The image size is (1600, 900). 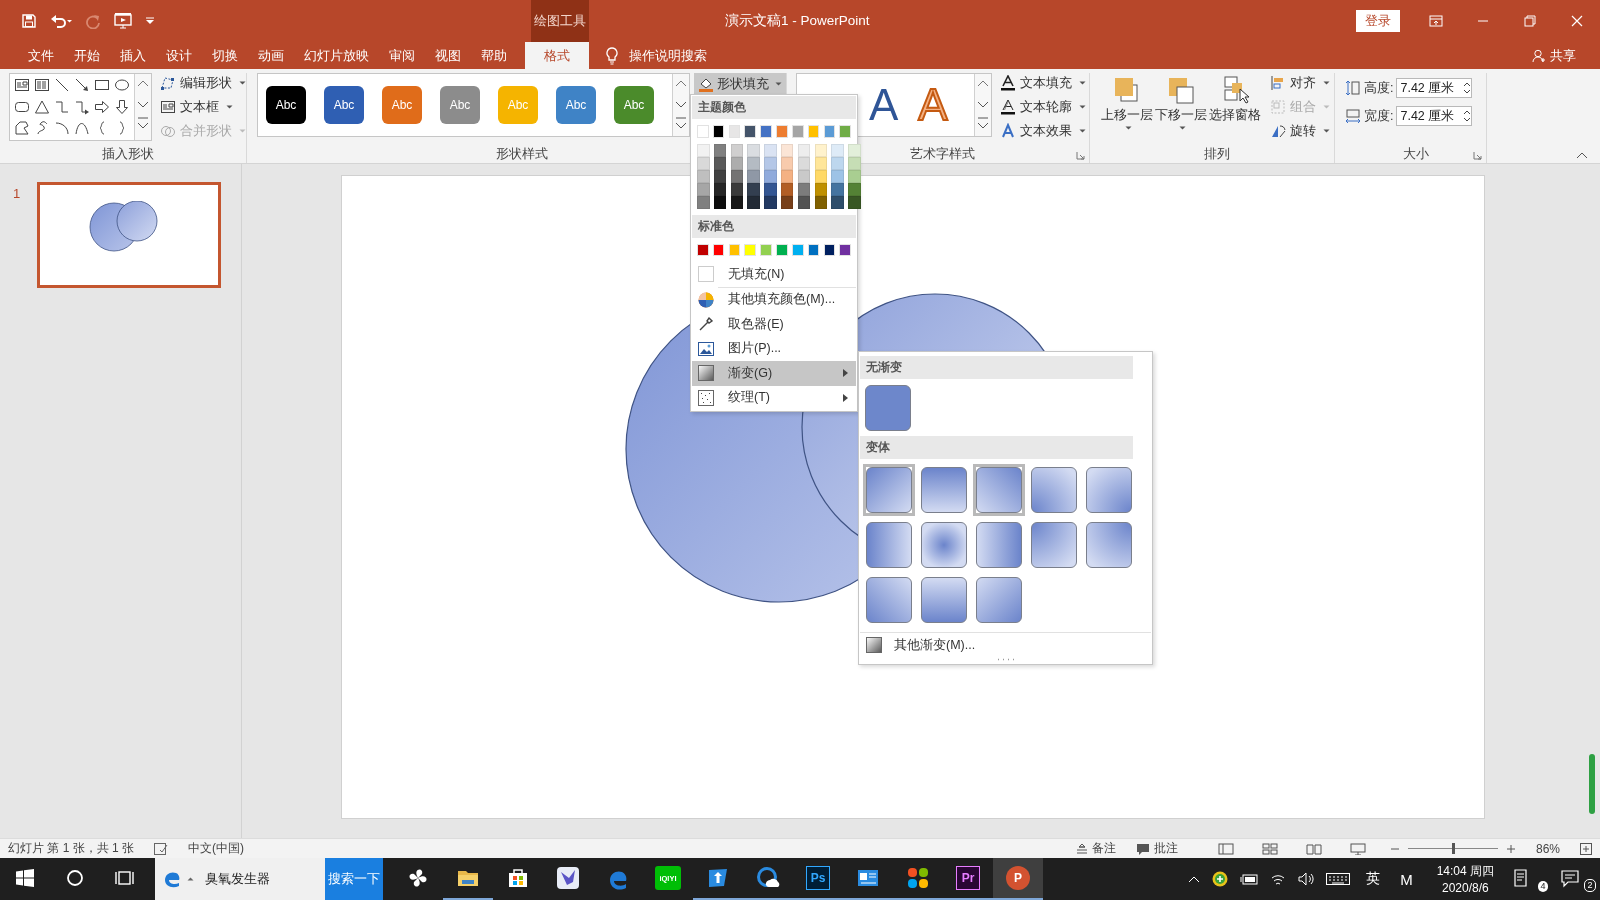 I want to click on height-field: 7.42 厘米, so click(x=1434, y=88).